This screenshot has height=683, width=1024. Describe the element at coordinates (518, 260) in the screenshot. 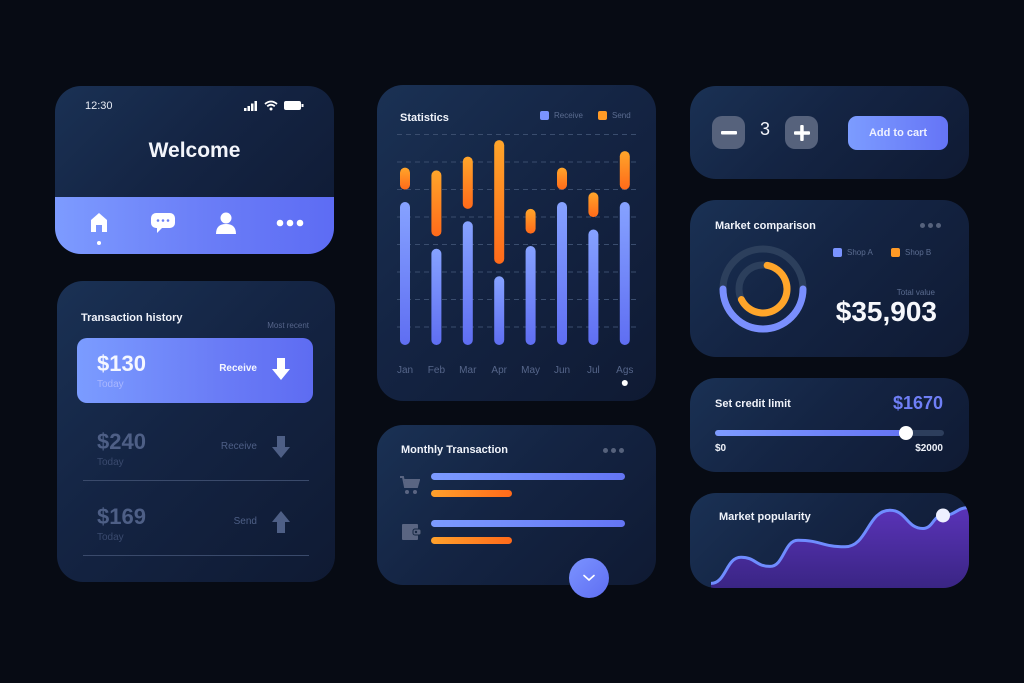

I see `statistics-chart: Jan Feb Mar Apr May Jun Jul Ags` at that location.